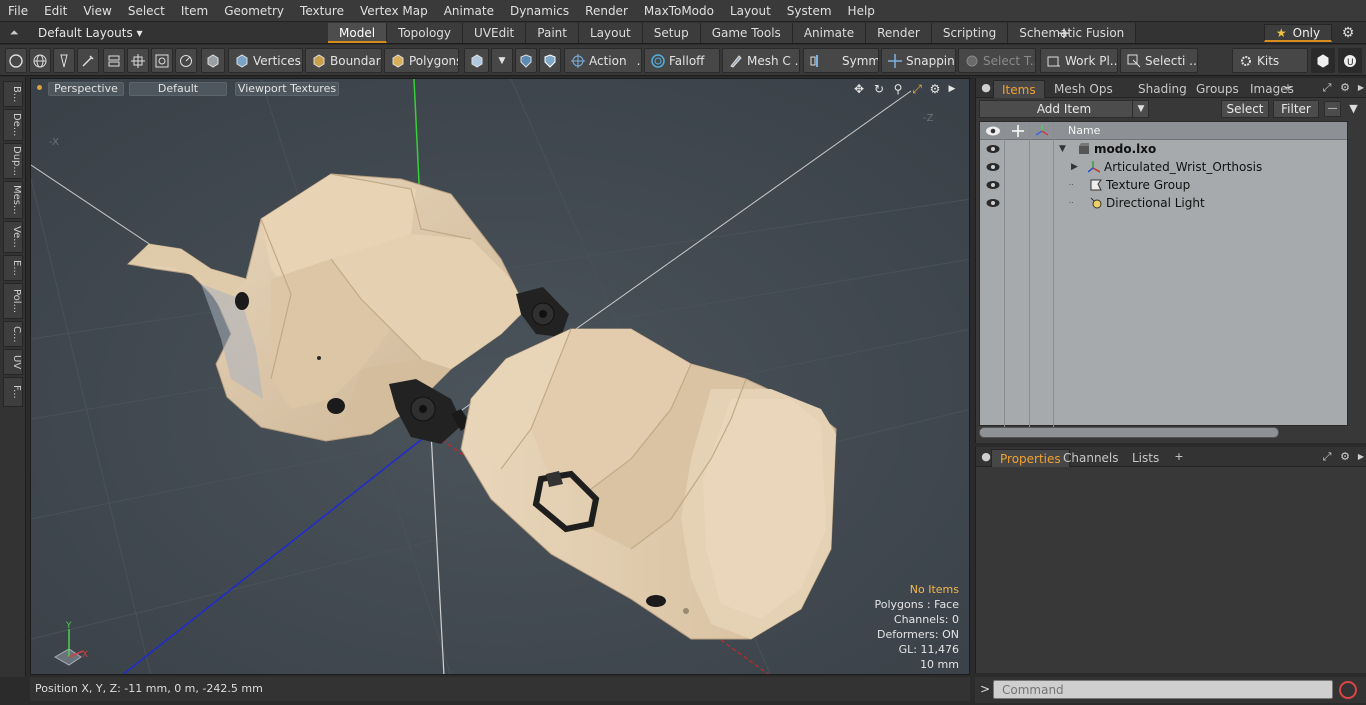 The width and height of the screenshot is (1366, 705). What do you see at coordinates (1332, 109) in the screenshot?
I see `collapse-button: —` at bounding box center [1332, 109].